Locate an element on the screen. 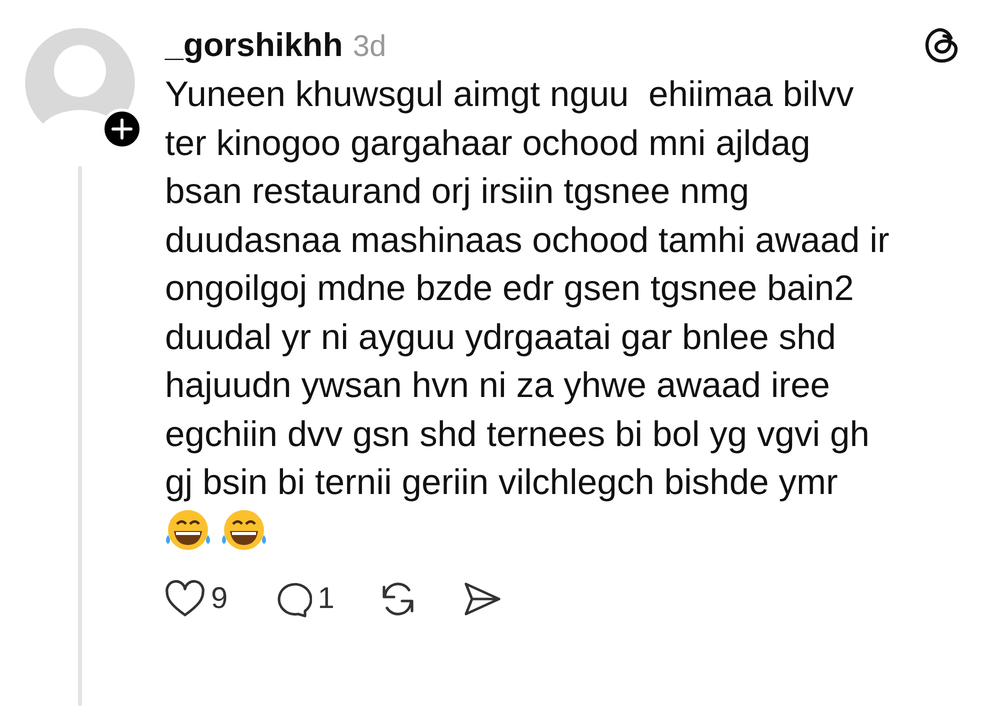  share-button is located at coordinates (482, 599).